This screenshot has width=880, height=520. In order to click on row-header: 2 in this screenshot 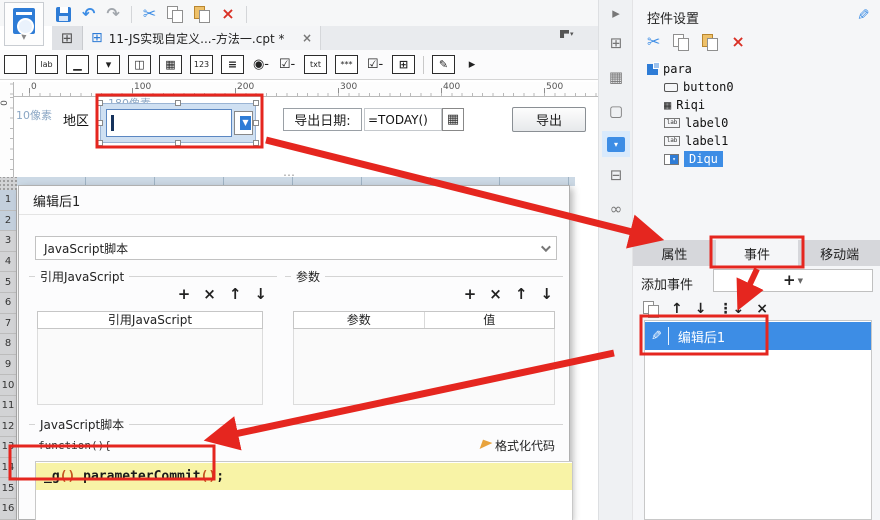, I will do `click(8, 221)`.